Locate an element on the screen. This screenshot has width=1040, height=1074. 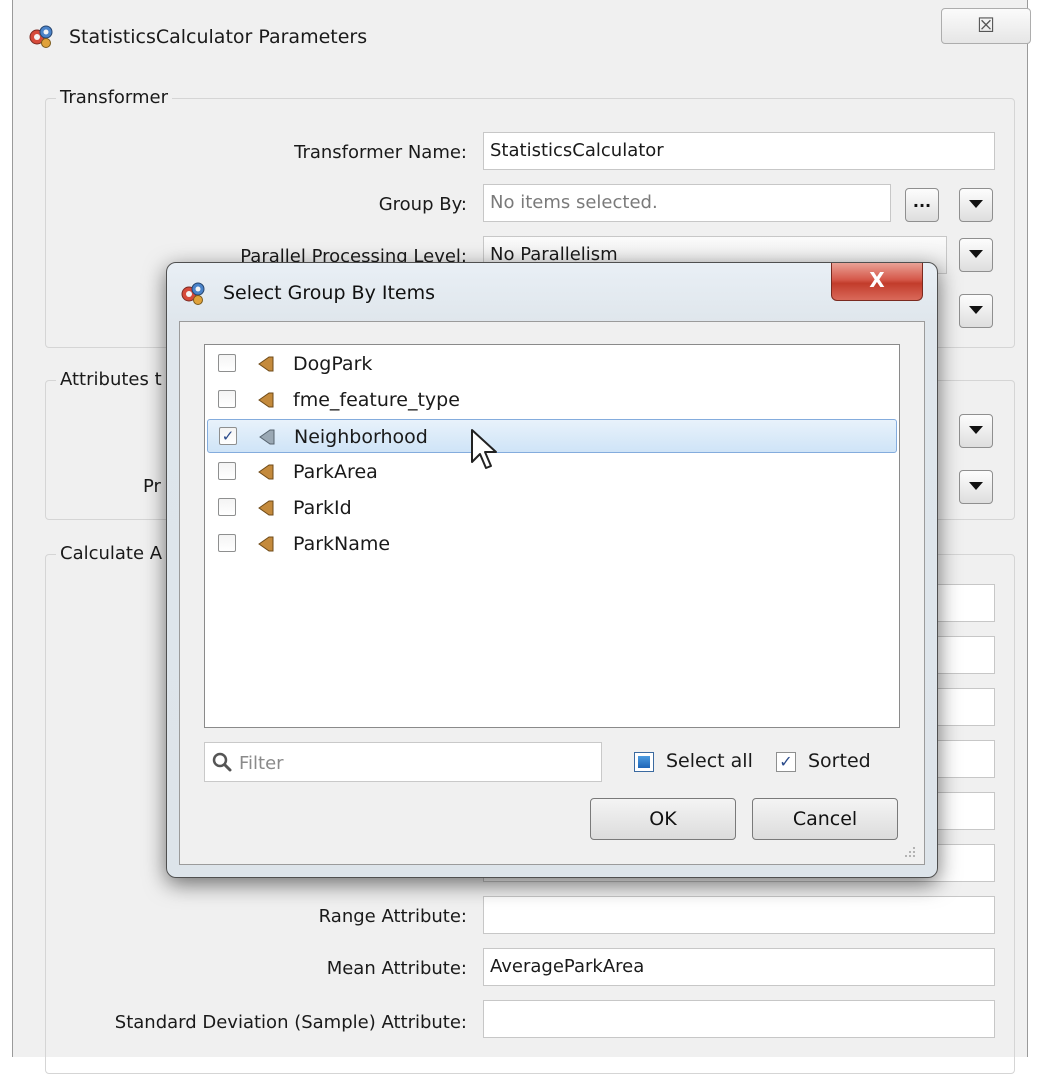
list-item: ParkName is located at coordinates (552, 544).